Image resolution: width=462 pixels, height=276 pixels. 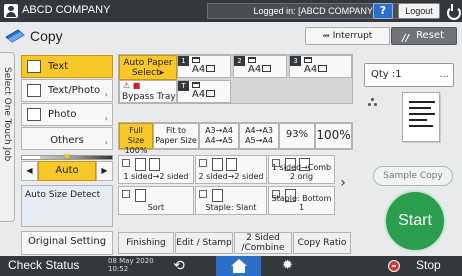 What do you see at coordinates (259, 140) in the screenshot?
I see `ratio-label: A5→A4` at bounding box center [259, 140].